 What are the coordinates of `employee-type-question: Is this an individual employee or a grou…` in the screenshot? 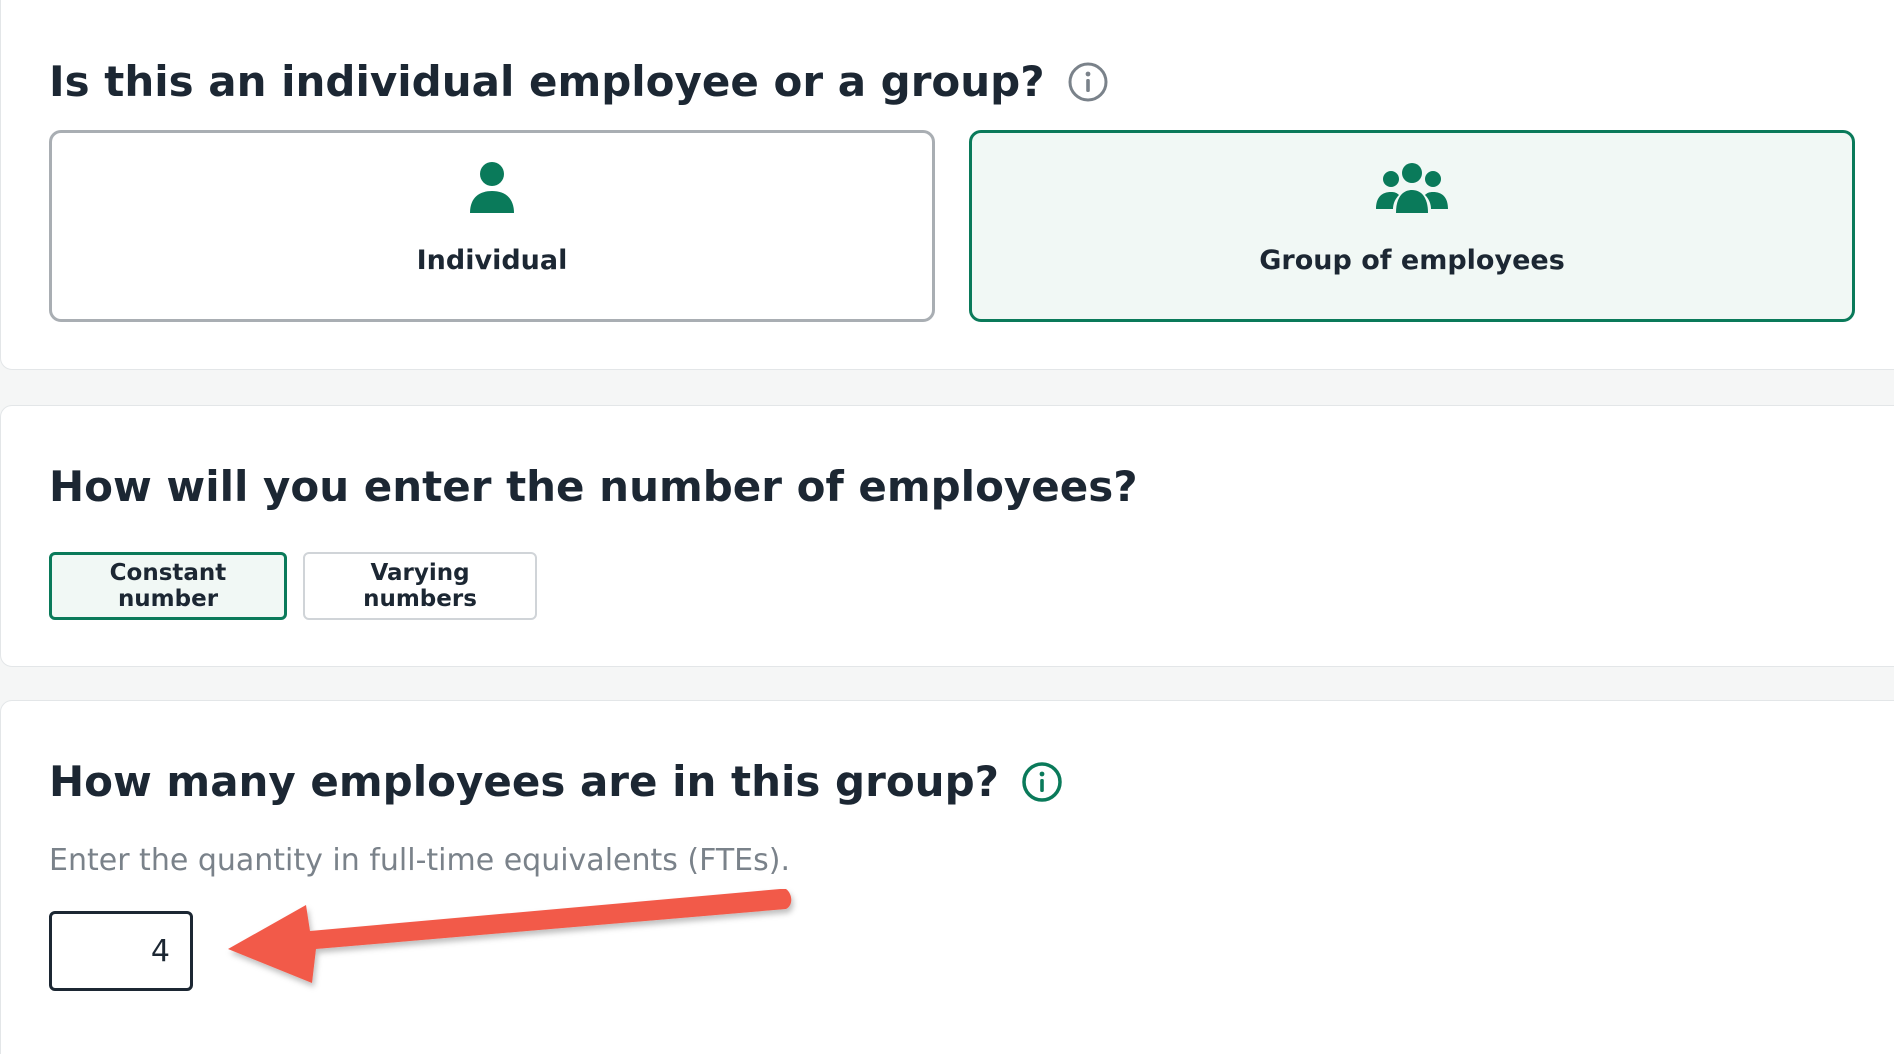 It's located at (579, 81).